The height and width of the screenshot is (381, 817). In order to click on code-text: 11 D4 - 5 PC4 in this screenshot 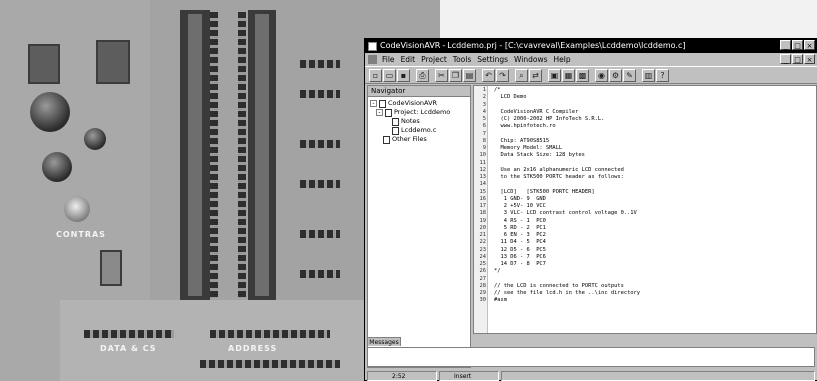, I will do `click(520, 242)`.